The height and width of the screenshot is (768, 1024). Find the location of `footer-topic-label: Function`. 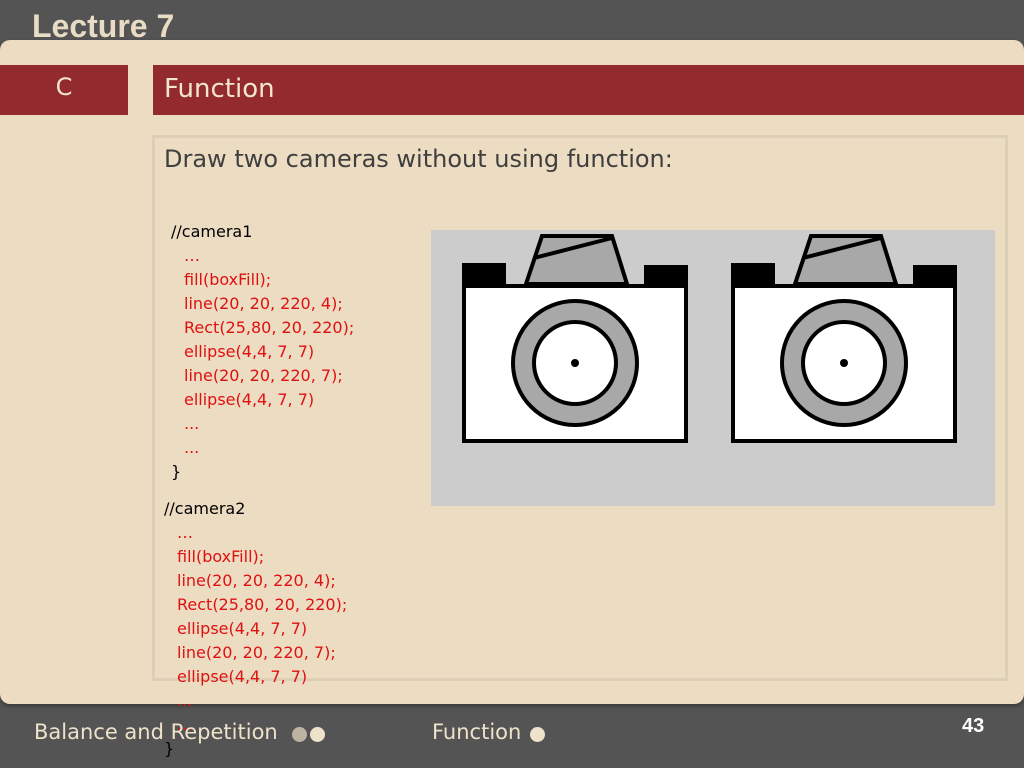

footer-topic-label: Function is located at coordinates (477, 732).